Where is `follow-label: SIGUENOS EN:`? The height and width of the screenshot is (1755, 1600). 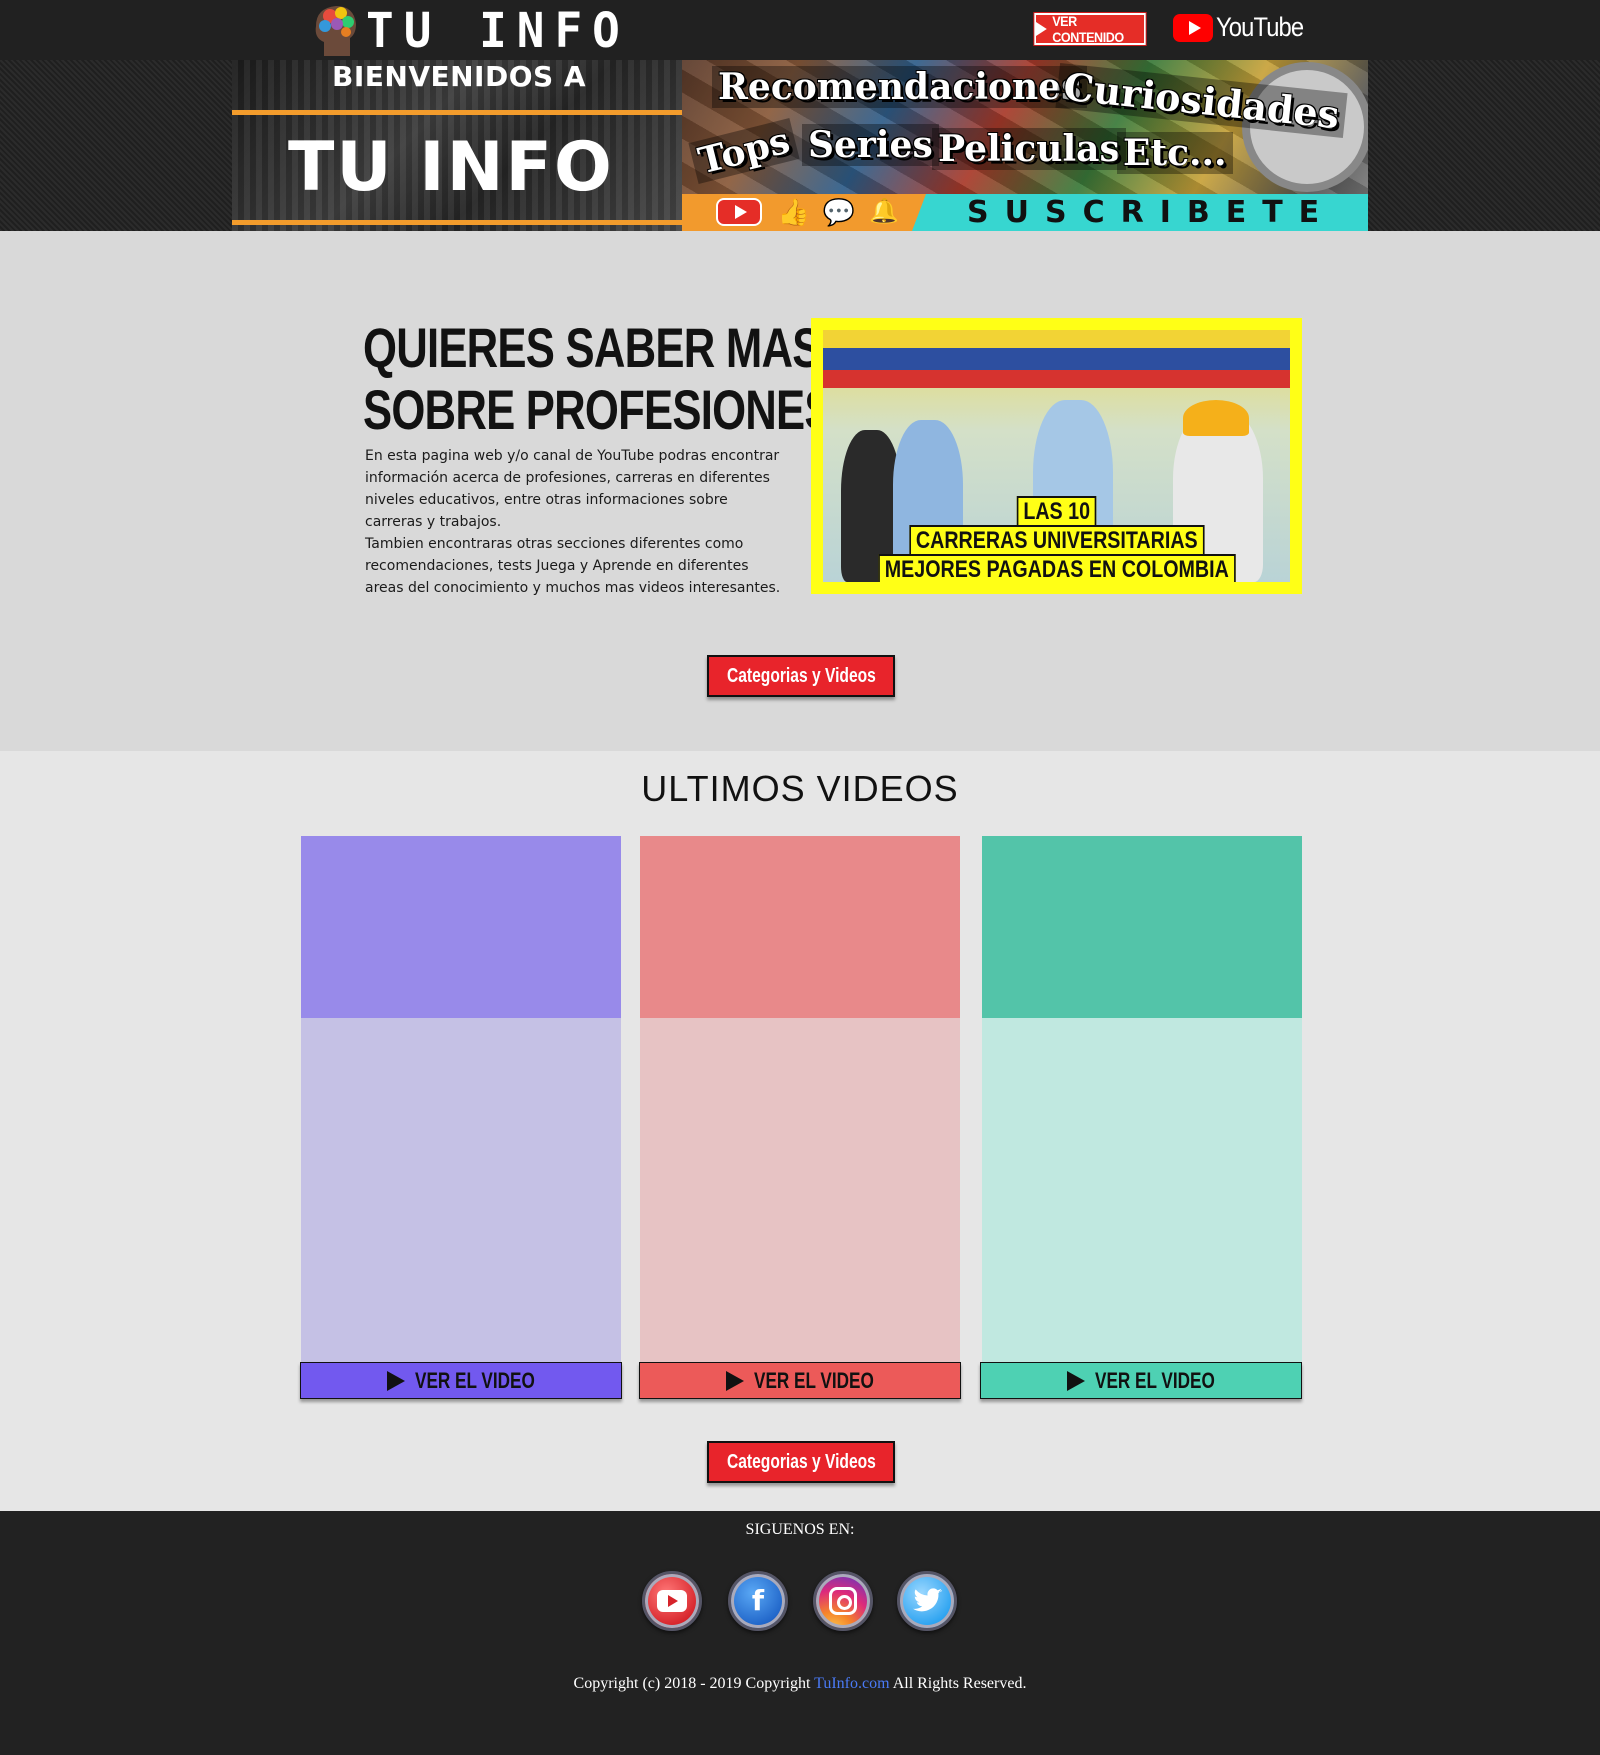 follow-label: SIGUENOS EN: is located at coordinates (800, 1529).